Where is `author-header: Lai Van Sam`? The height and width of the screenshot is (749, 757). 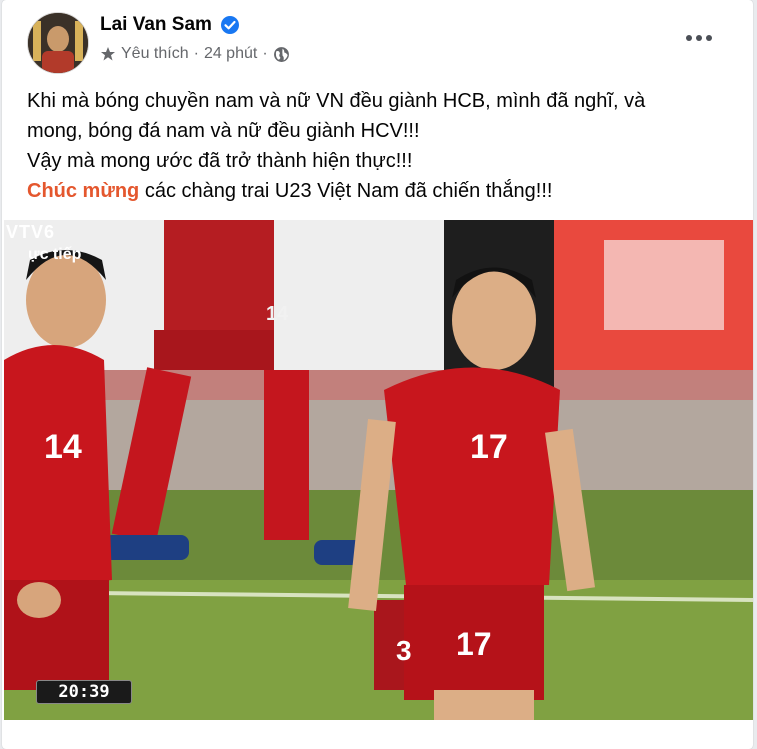
author-header: Lai Van Sam is located at coordinates (170, 25).